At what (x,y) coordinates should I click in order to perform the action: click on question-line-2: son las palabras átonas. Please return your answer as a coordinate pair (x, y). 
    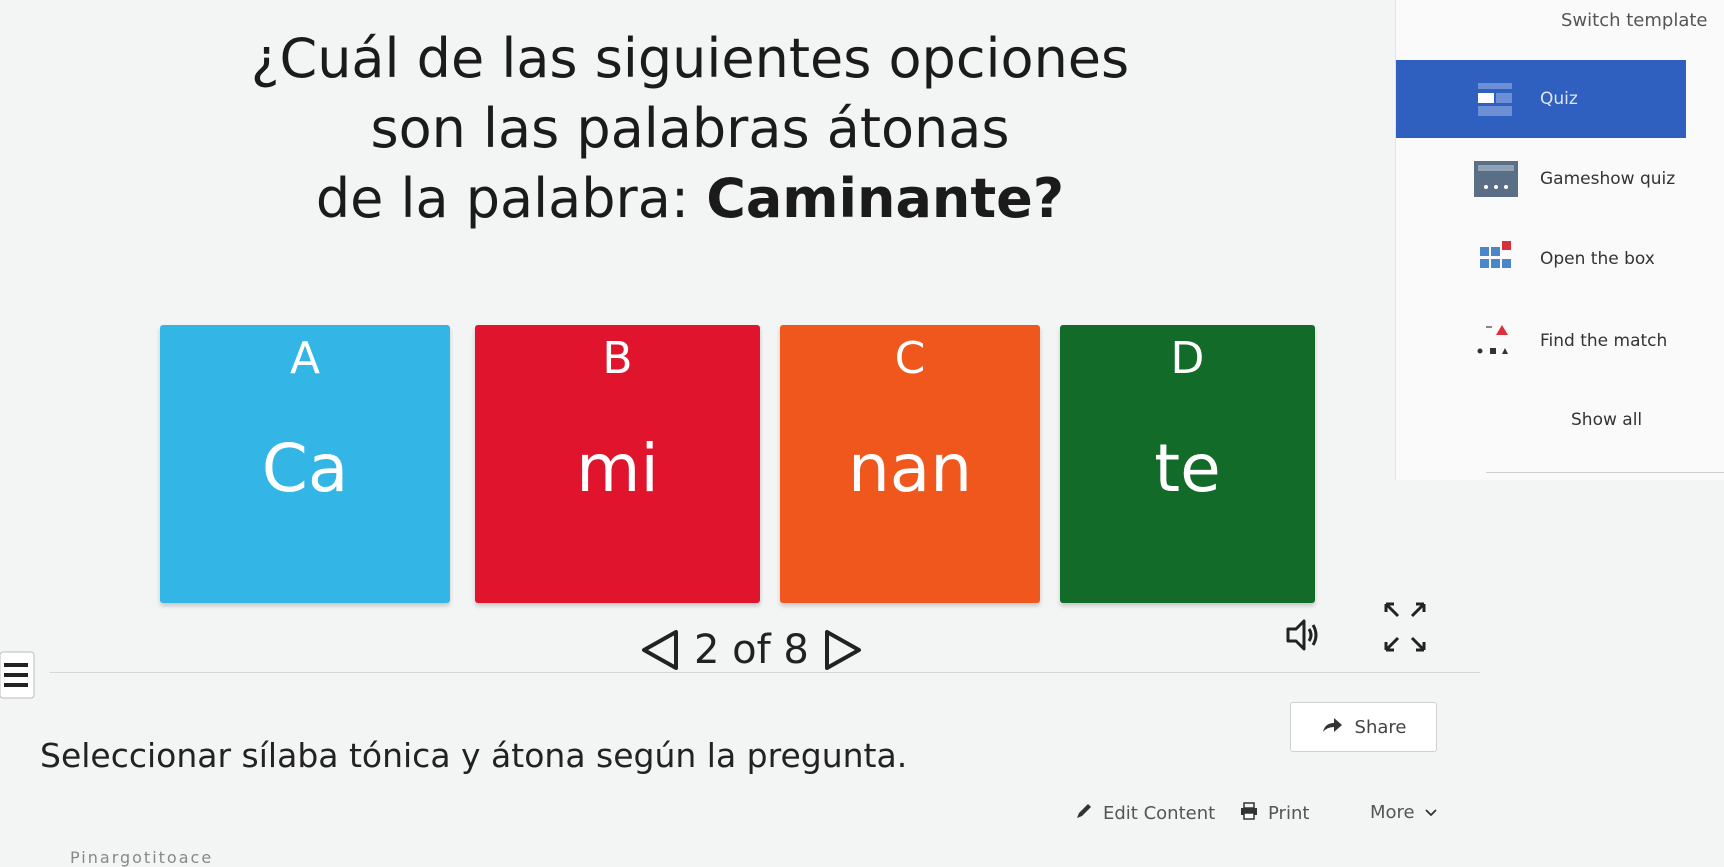
    Looking at the image, I should click on (690, 128).